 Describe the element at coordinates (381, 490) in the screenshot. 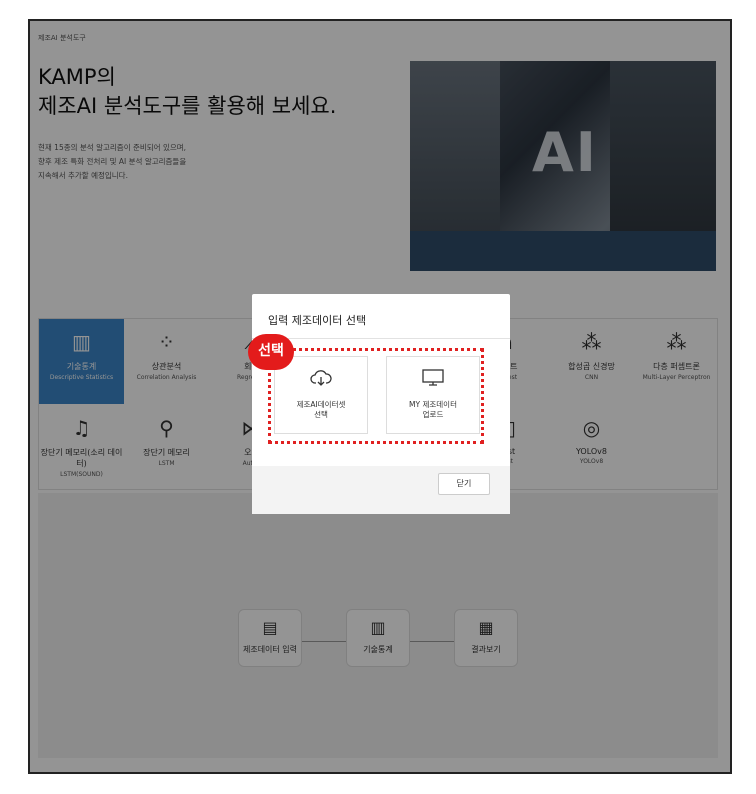

I see `modal-footer: 닫기` at that location.